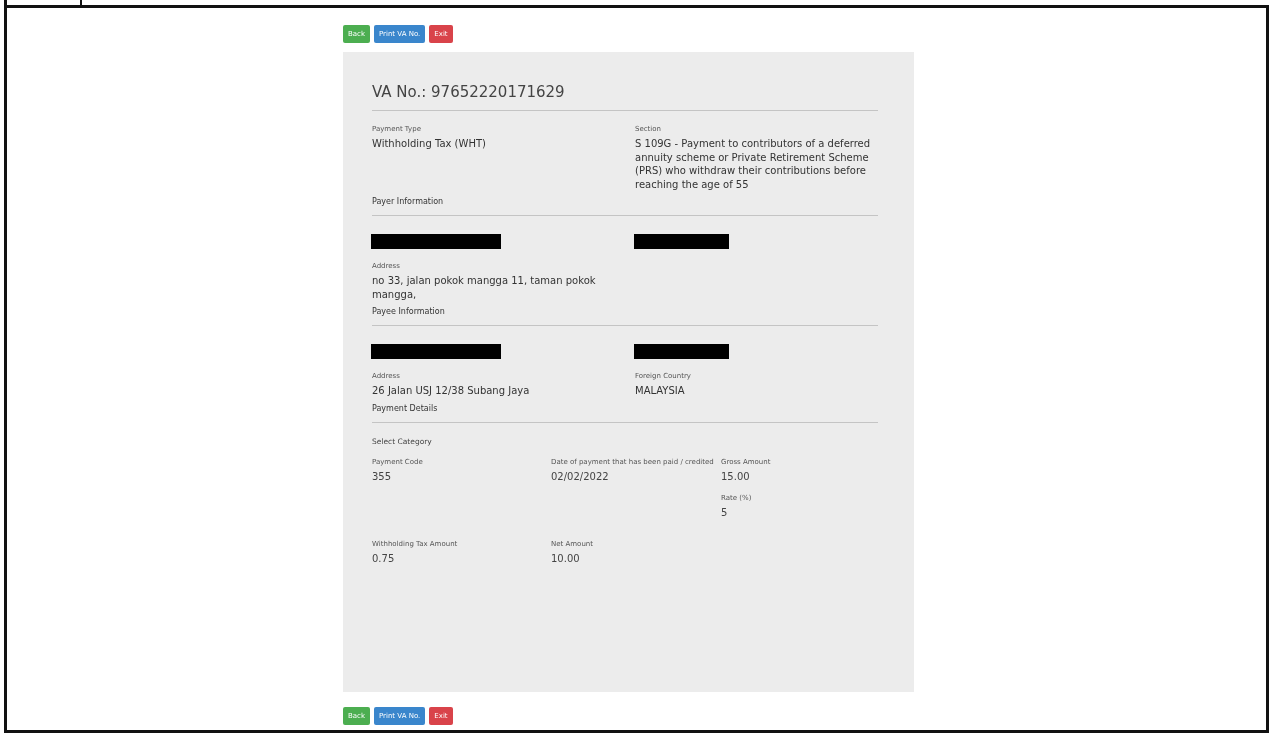 This screenshot has width=1273, height=736. What do you see at coordinates (429, 144) in the screenshot?
I see `field-value: Withholding Tax (WHT)` at bounding box center [429, 144].